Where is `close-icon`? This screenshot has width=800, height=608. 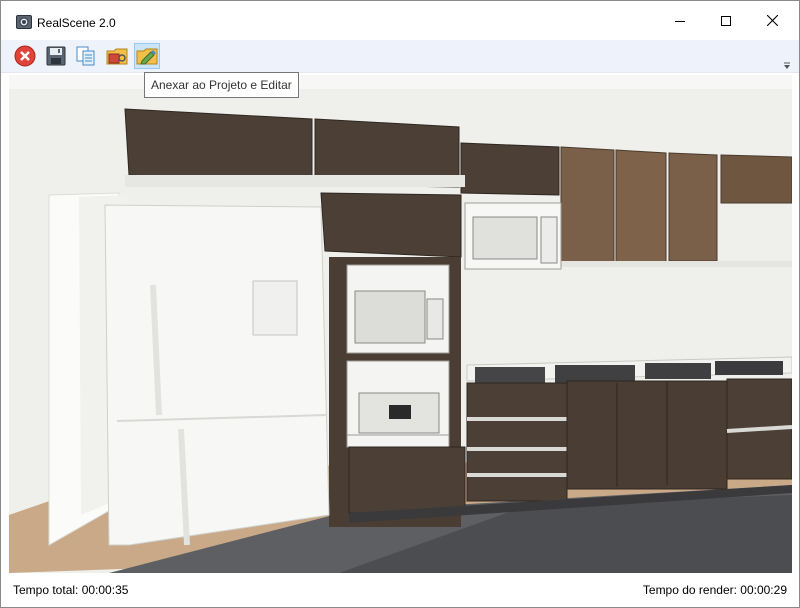
close-icon is located at coordinates (772, 20).